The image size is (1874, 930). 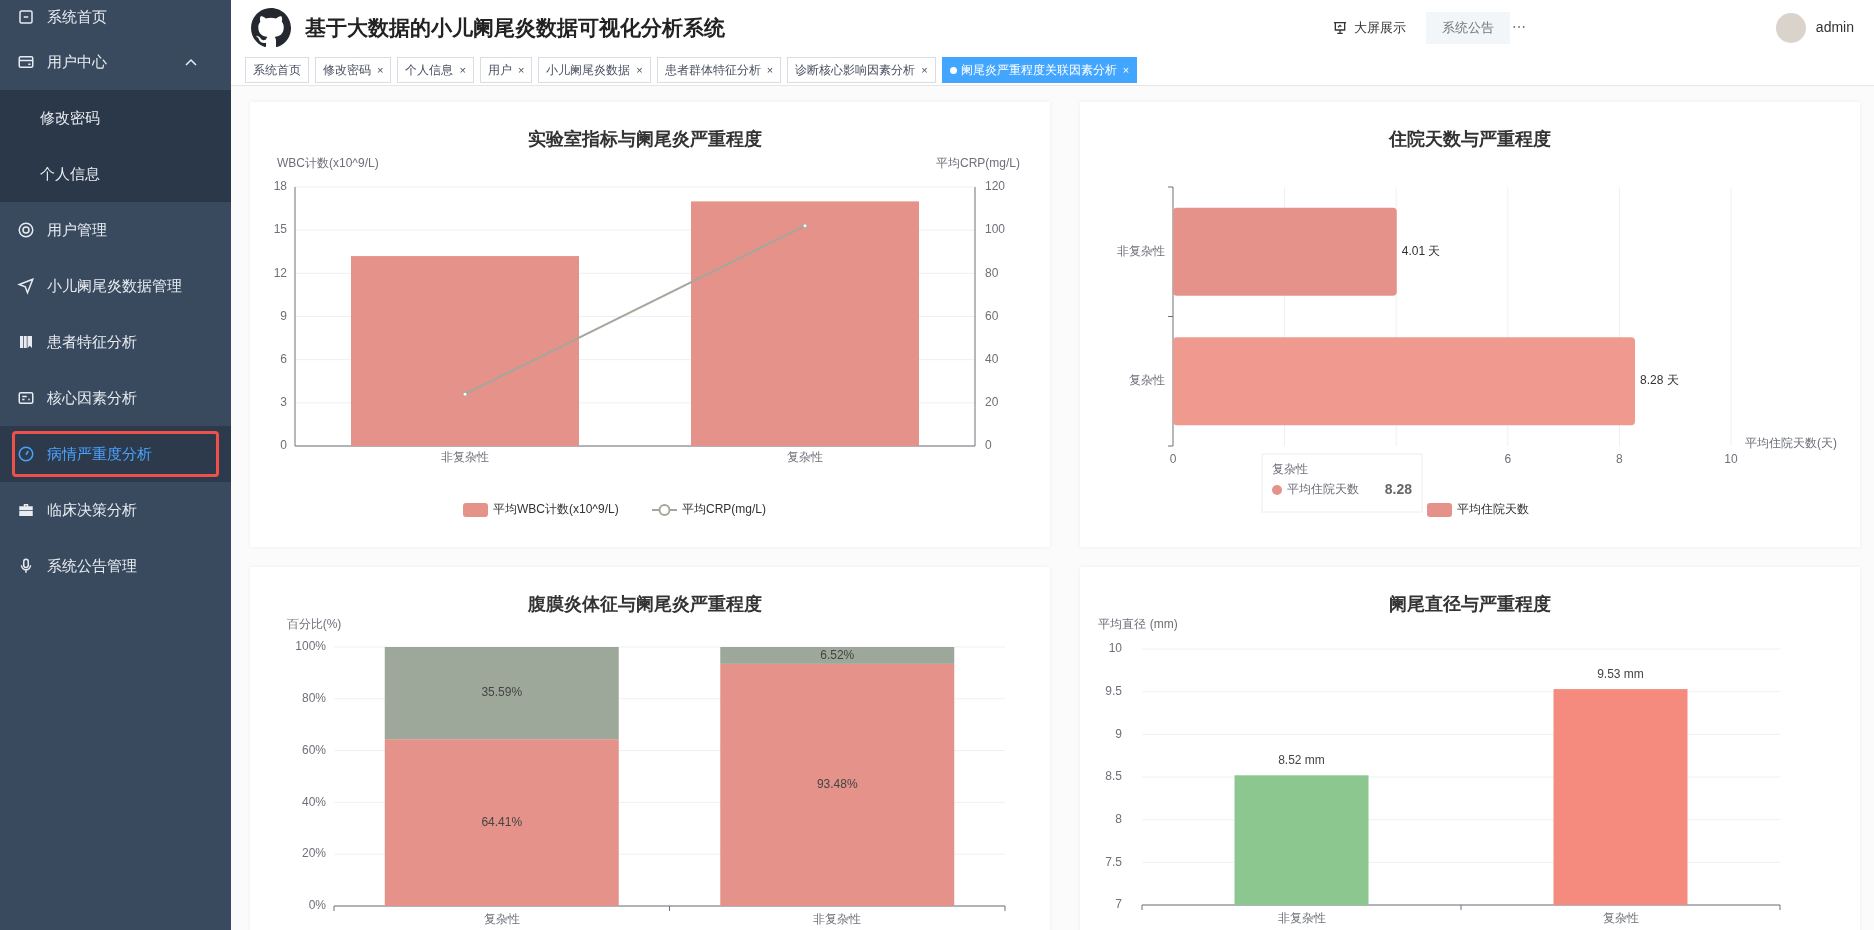 What do you see at coordinates (280, 186) in the screenshot?
I see `axis-tick-label: 18` at bounding box center [280, 186].